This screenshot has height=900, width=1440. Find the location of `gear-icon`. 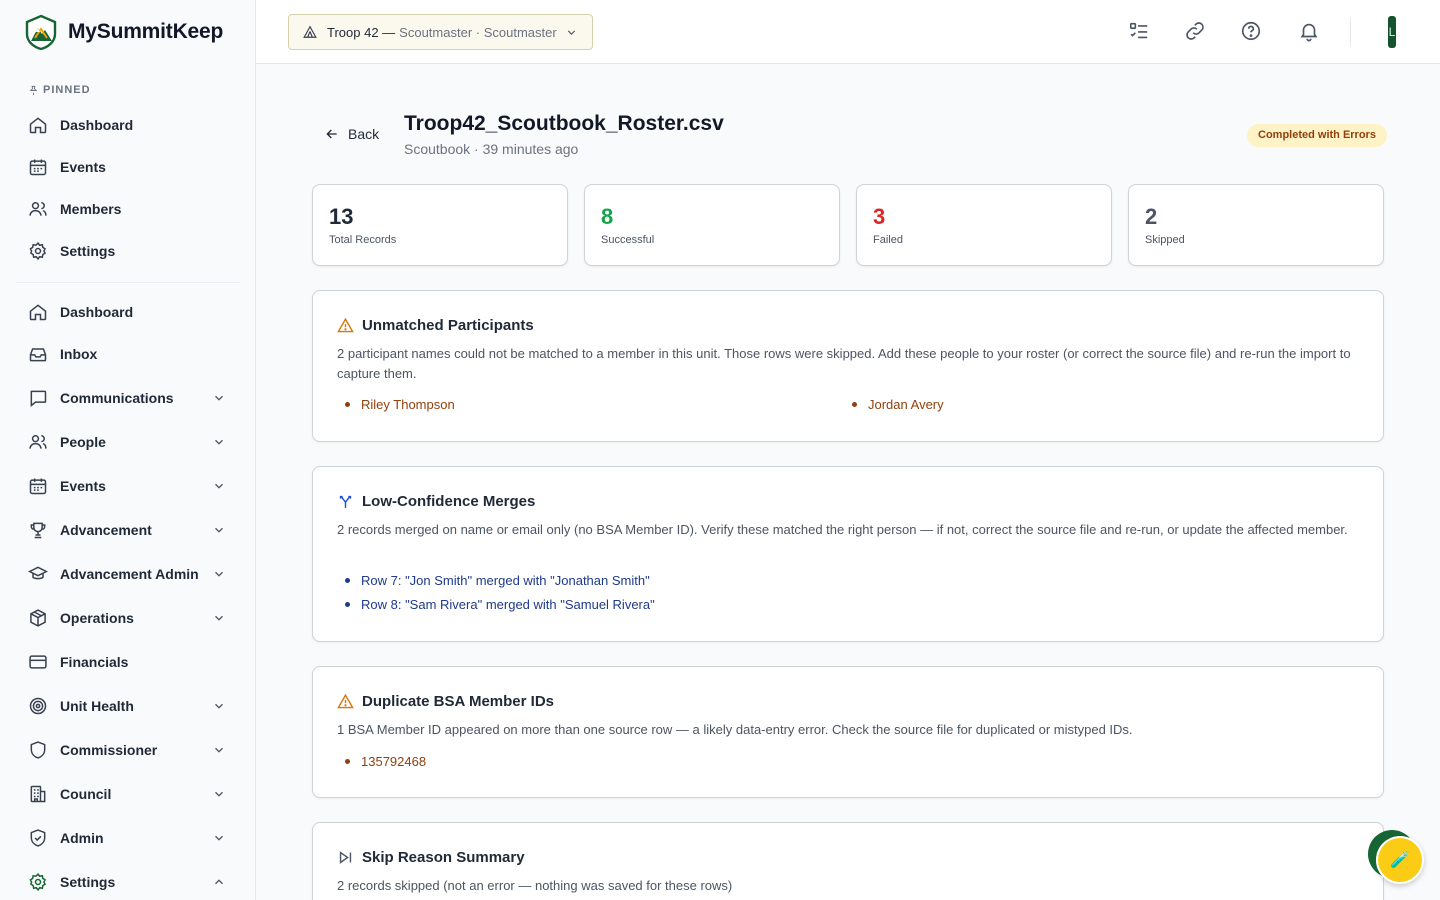

gear-icon is located at coordinates (38, 251).